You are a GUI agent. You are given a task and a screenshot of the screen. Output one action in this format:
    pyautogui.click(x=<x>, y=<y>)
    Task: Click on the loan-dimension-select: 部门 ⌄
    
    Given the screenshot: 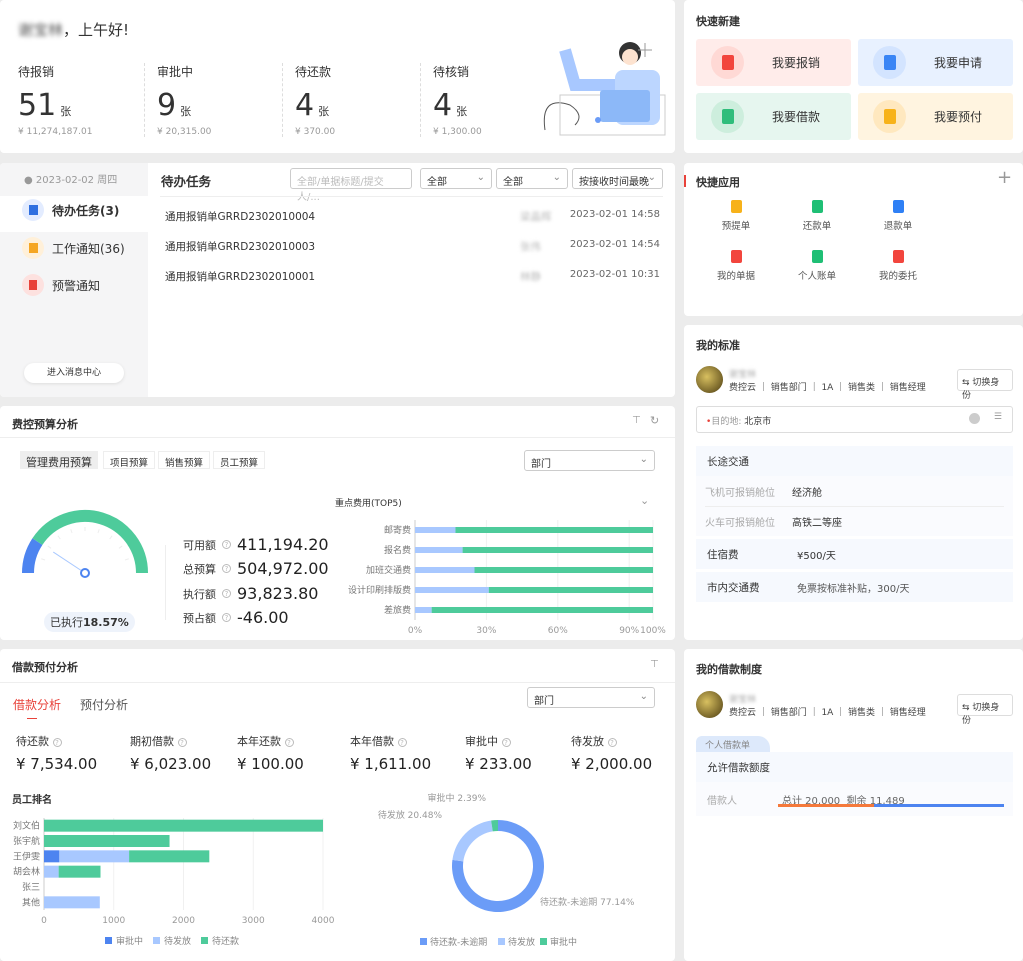 What is the action you would take?
    pyautogui.click(x=591, y=697)
    